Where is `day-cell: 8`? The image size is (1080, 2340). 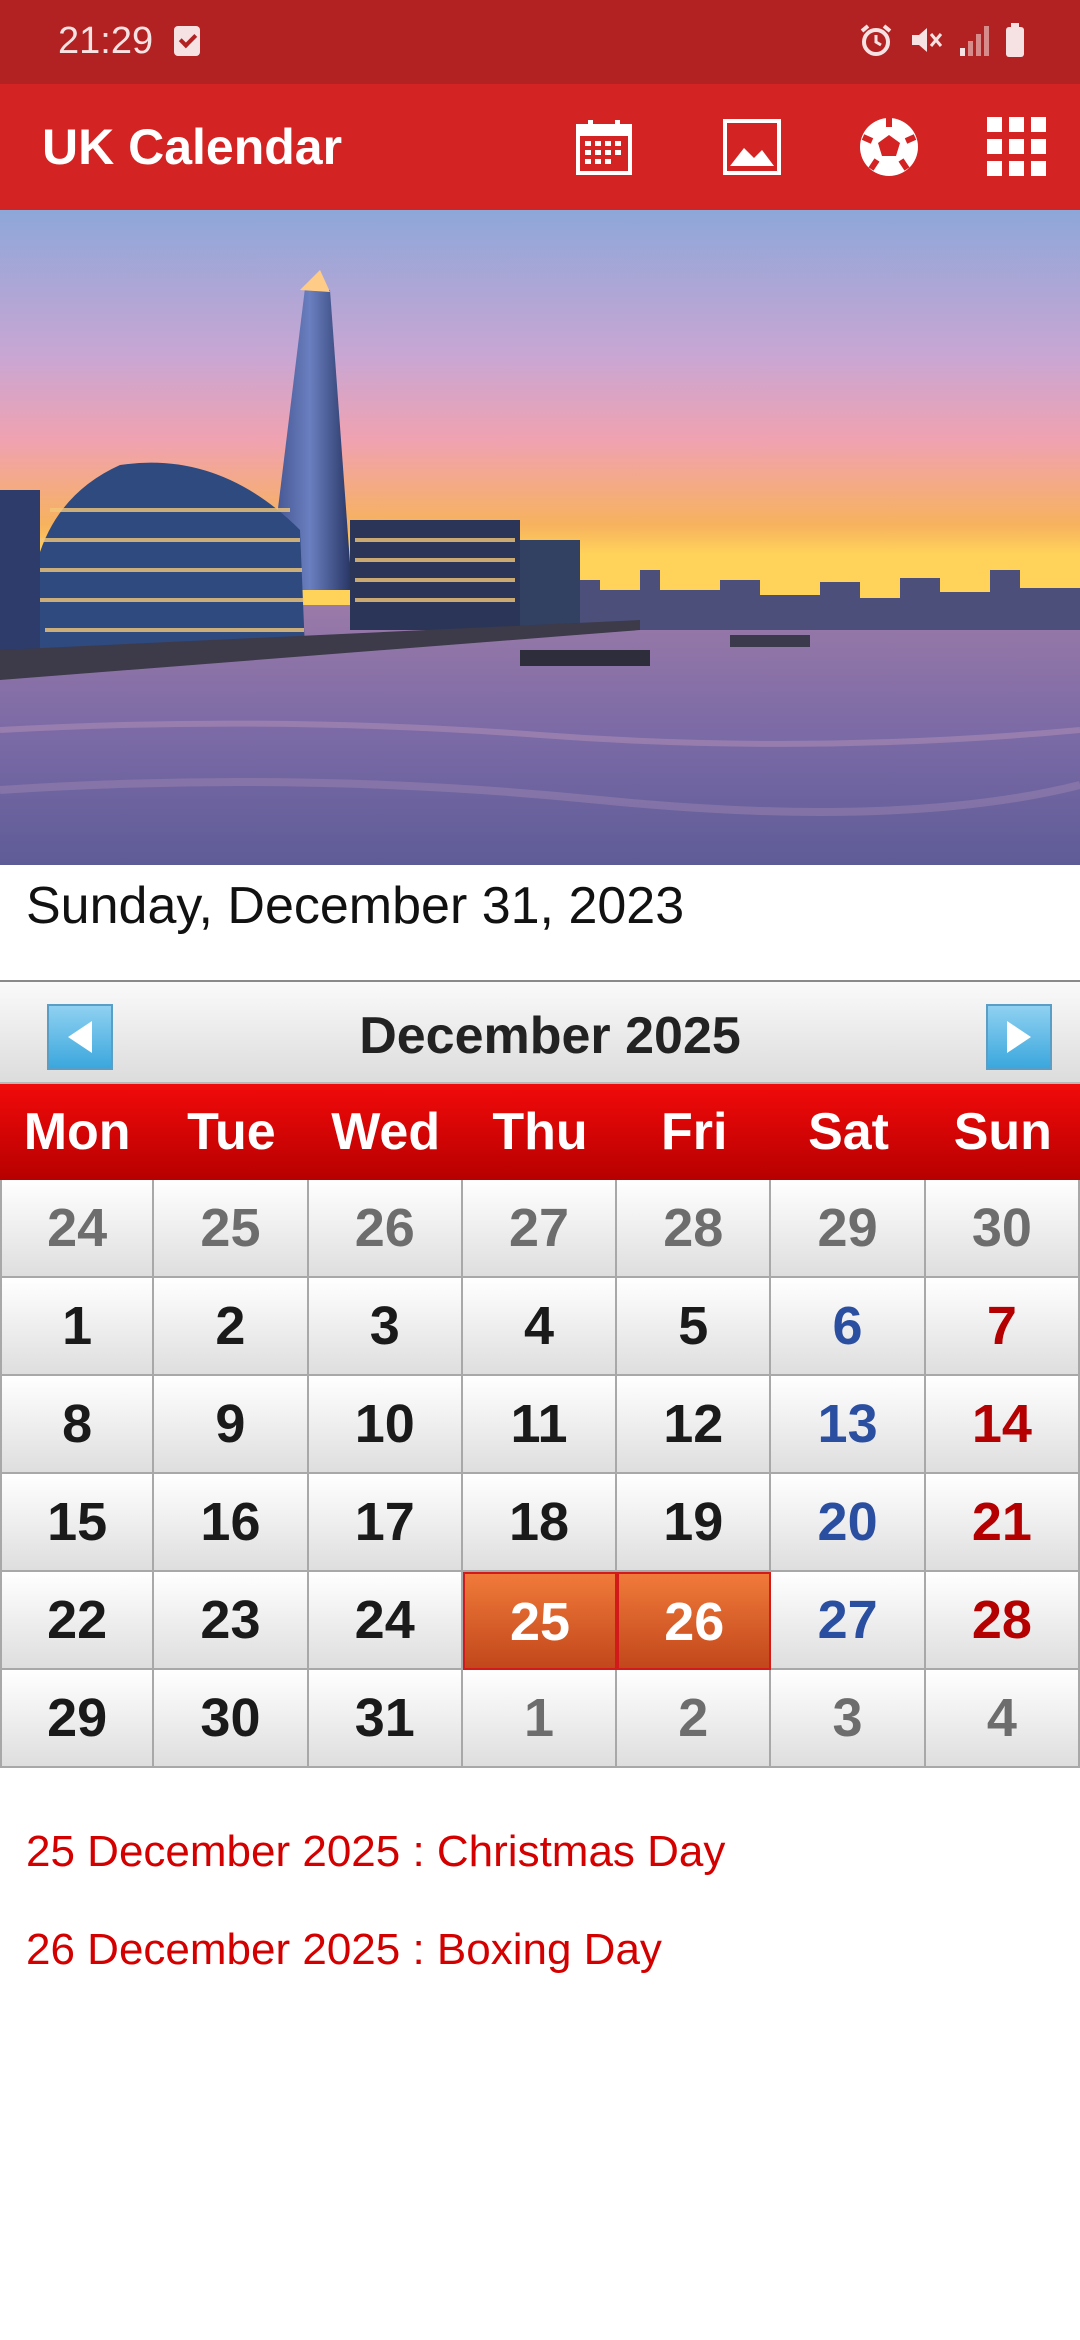 day-cell: 8 is located at coordinates (77, 1425).